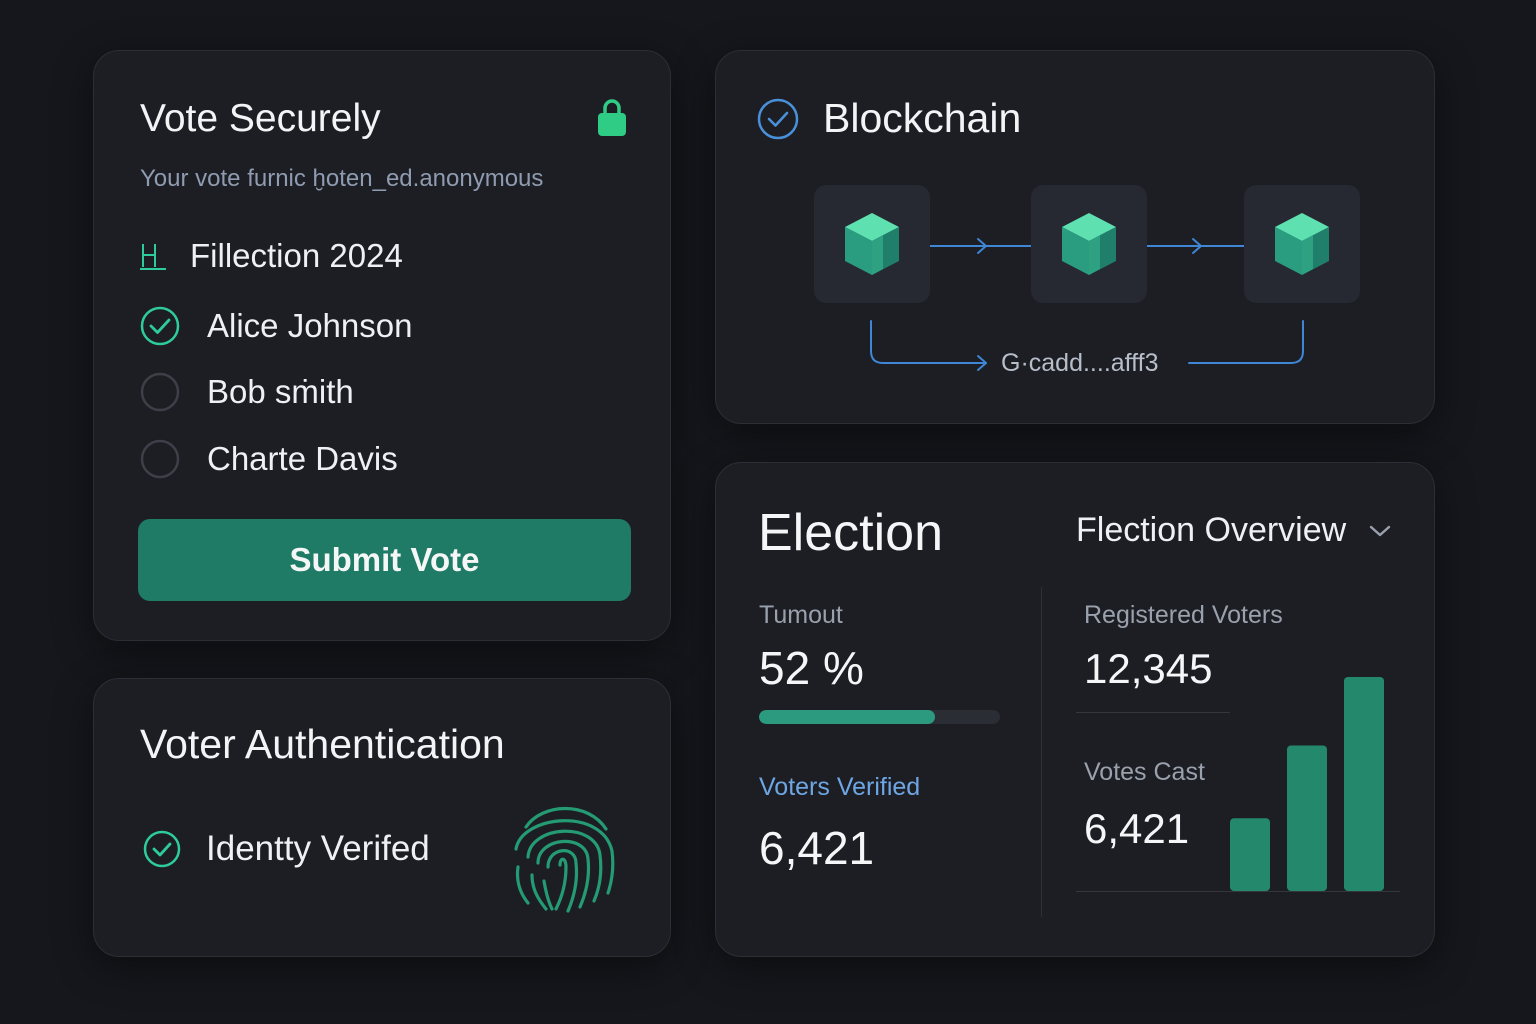 The height and width of the screenshot is (1024, 1536). I want to click on fingerprint-icon, so click(564, 856).